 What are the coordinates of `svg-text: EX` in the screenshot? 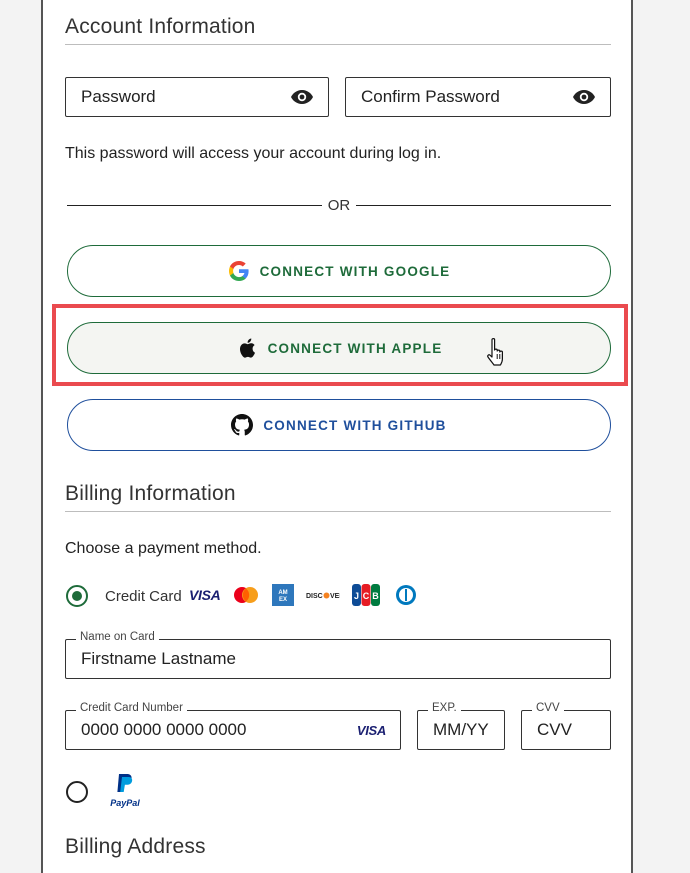 It's located at (283, 600).